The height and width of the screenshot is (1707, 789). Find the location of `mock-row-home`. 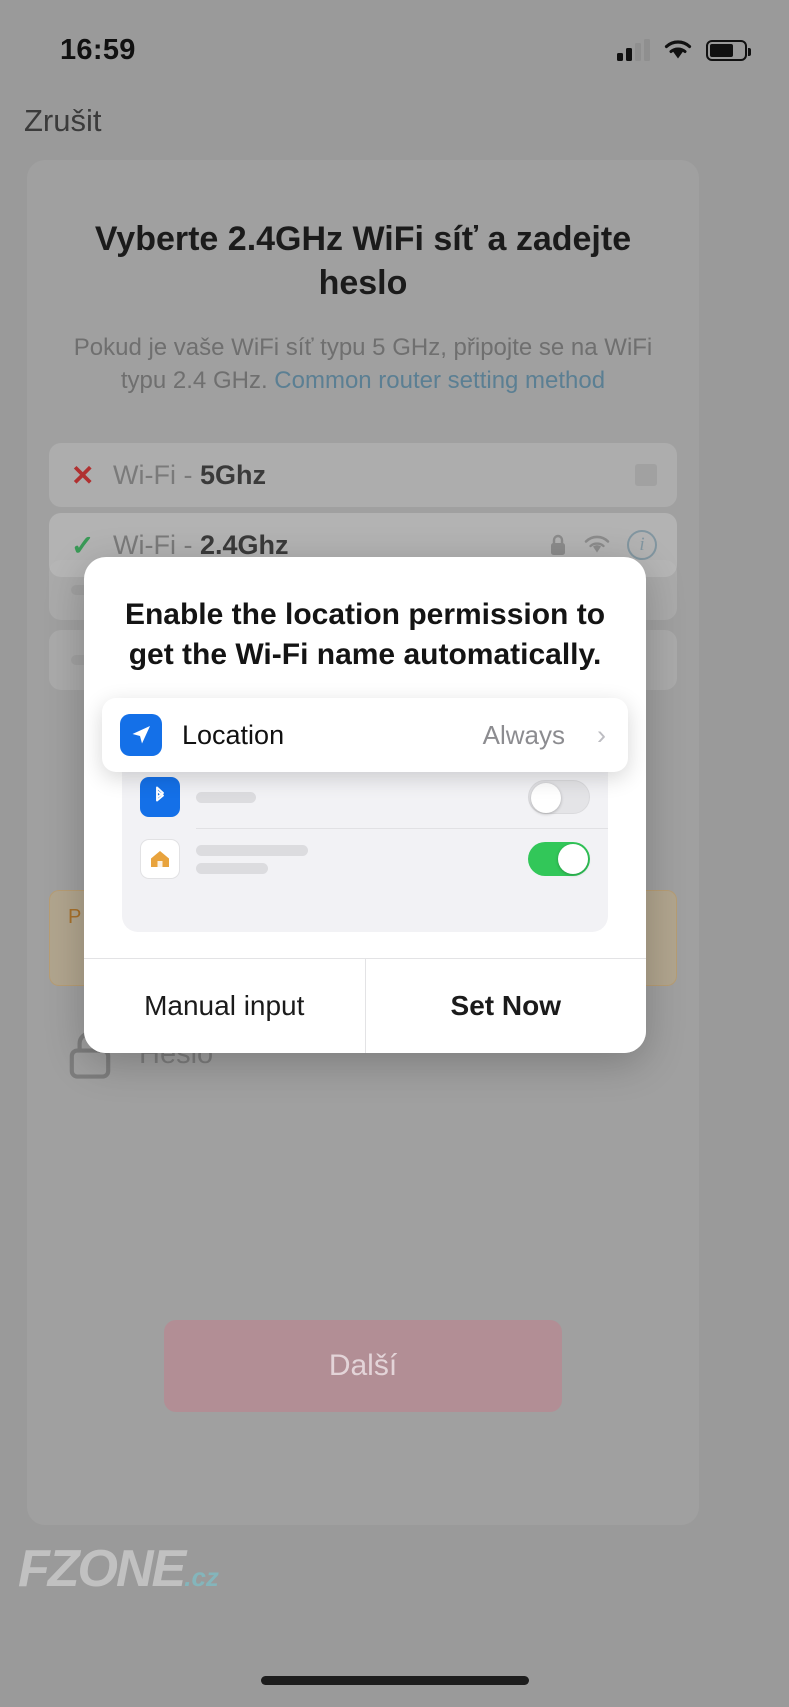

mock-row-home is located at coordinates (365, 859).